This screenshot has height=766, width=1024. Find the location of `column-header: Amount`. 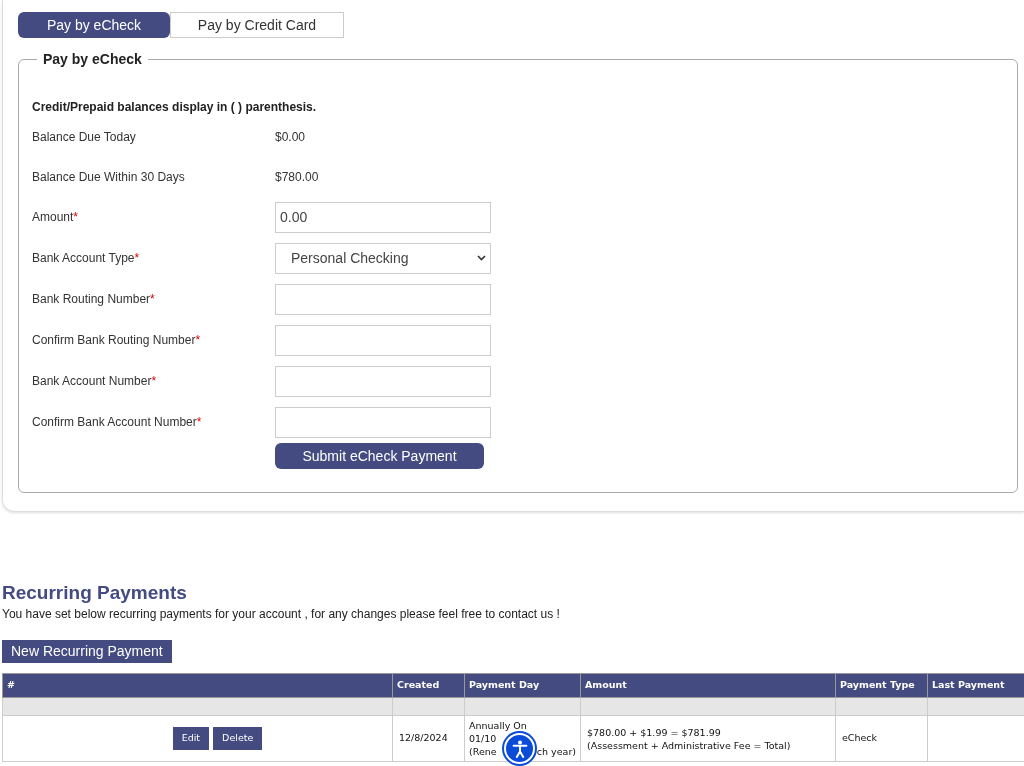

column-header: Amount is located at coordinates (708, 685).